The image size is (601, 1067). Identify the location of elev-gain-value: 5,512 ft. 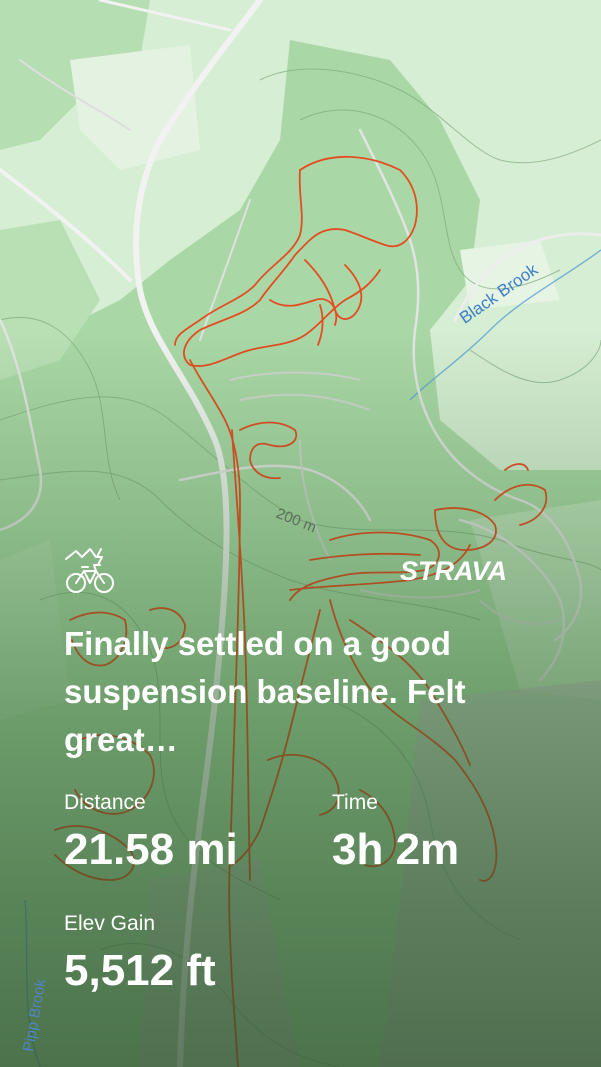
(140, 970).